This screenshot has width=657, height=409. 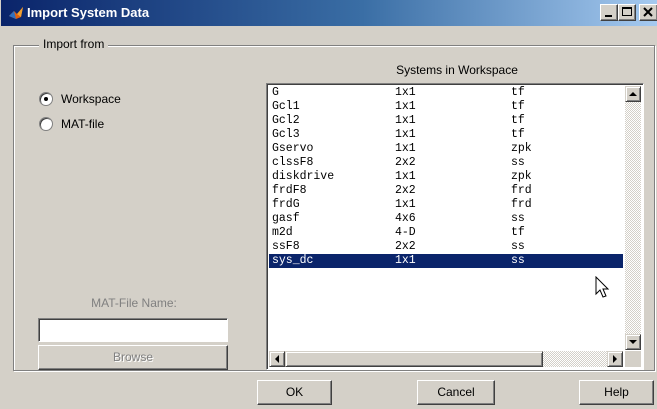 I want to click on radio-mat-file: MAT-file, so click(x=71, y=124).